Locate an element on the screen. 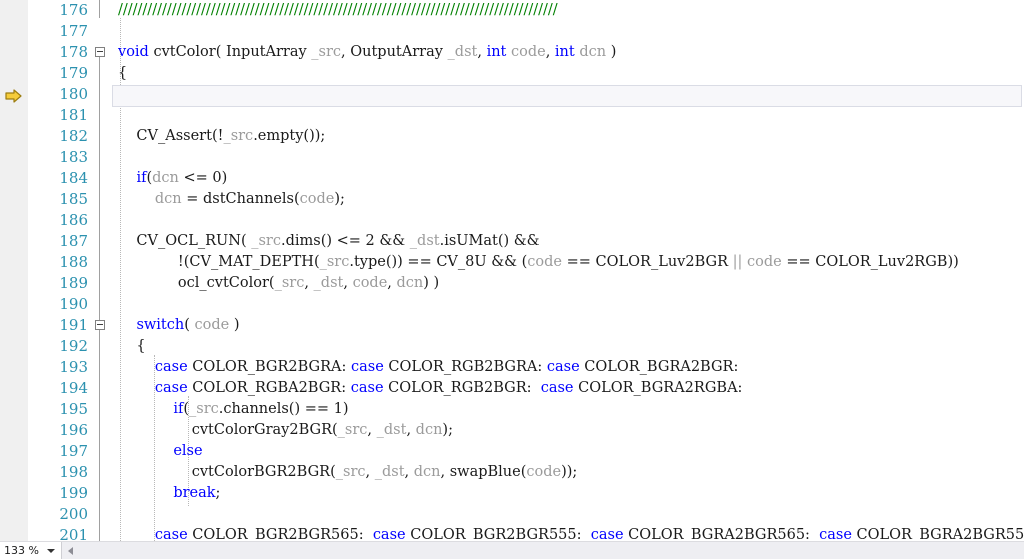  line-number: 184 is located at coordinates (73, 178).